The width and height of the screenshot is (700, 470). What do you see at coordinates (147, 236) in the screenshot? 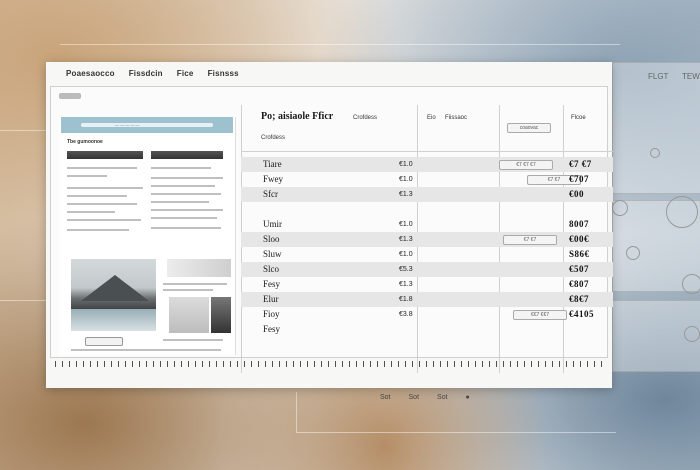
I see `web-preview: — — — — — Tbe gumoonoe` at bounding box center [147, 236].